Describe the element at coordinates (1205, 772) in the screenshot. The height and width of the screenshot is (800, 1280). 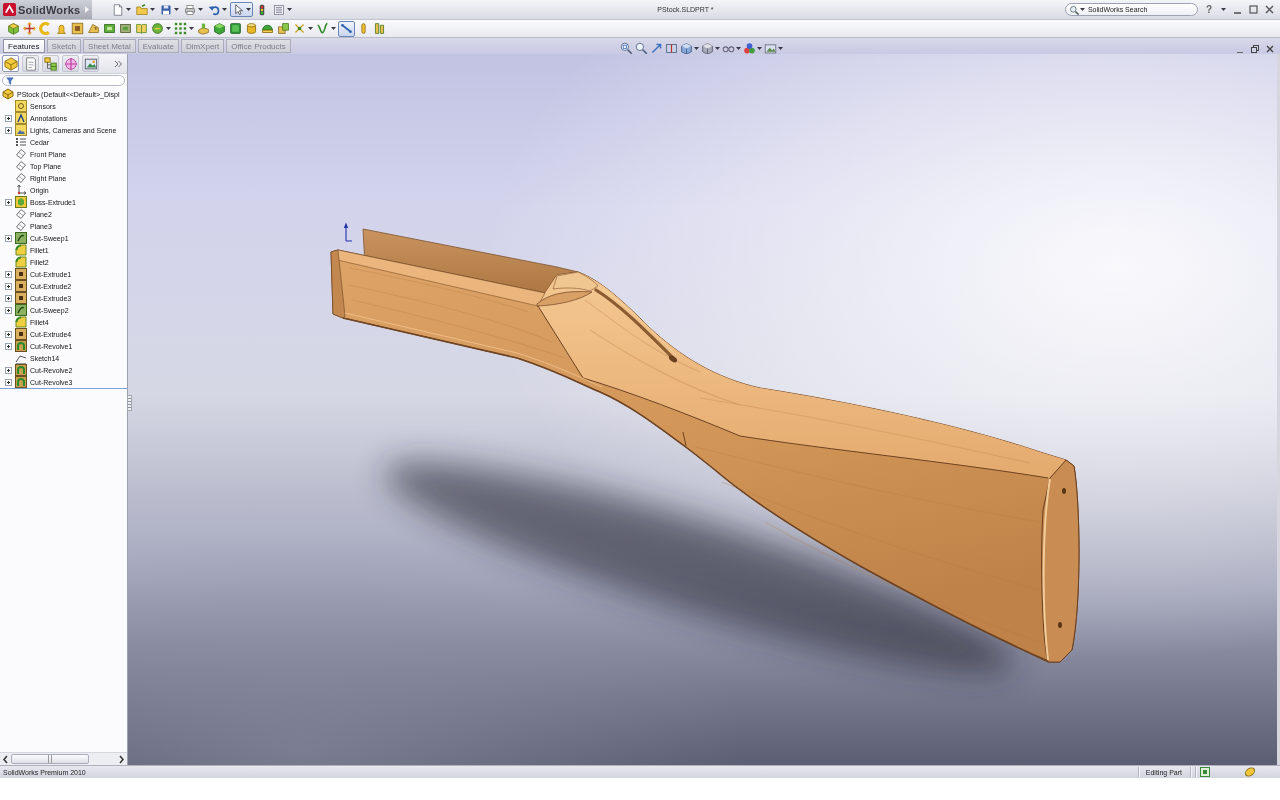
I see `help-icon` at that location.